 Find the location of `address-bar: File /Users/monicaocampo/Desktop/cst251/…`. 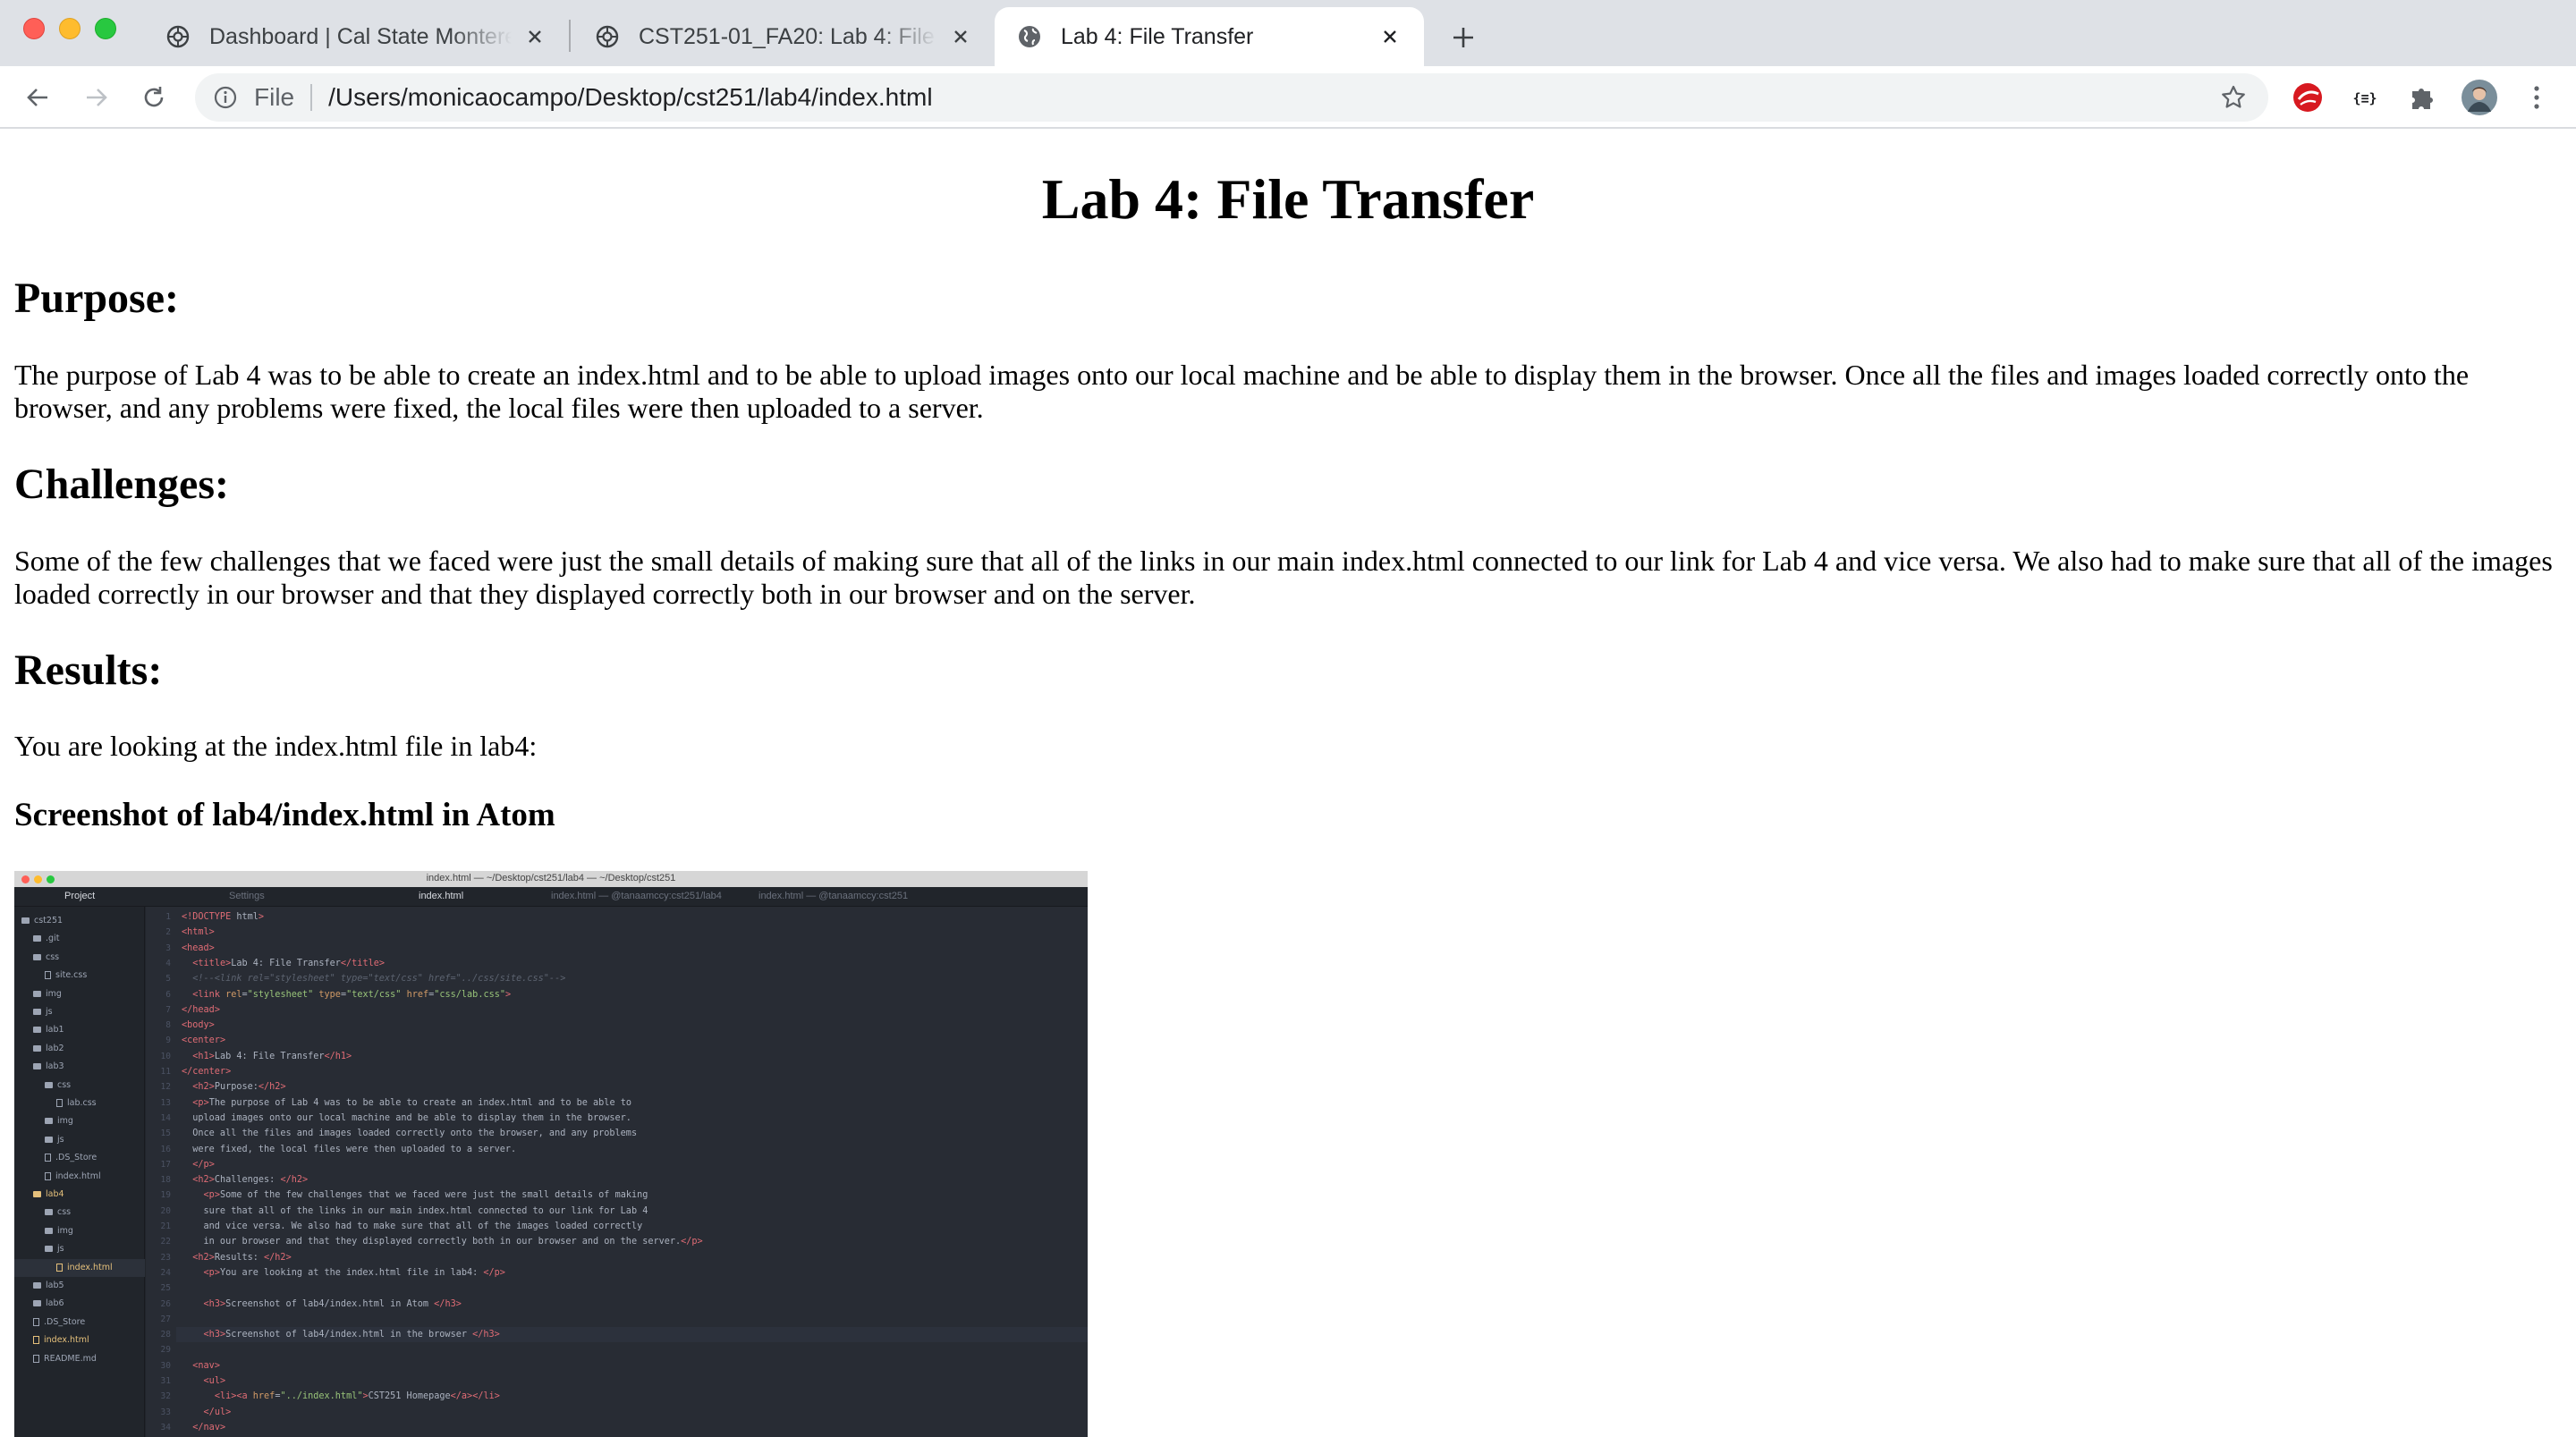

address-bar: File /Users/monicaocampo/Desktop/cst251/… is located at coordinates (1231, 98).